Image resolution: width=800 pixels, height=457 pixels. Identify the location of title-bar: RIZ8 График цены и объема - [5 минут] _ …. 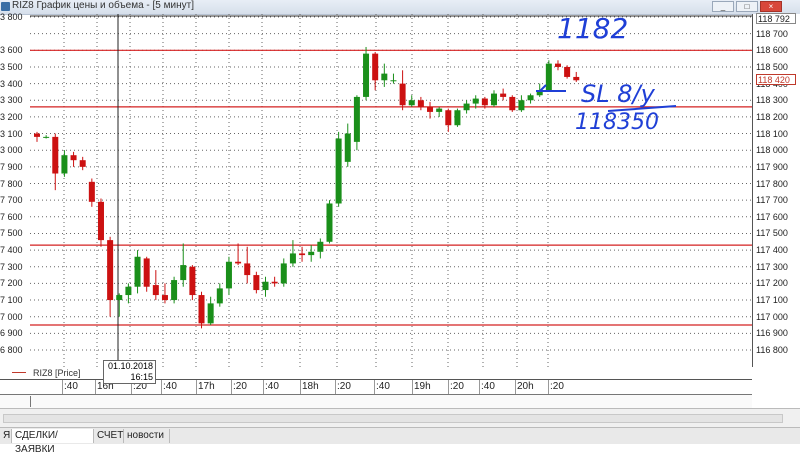
(400, 7).